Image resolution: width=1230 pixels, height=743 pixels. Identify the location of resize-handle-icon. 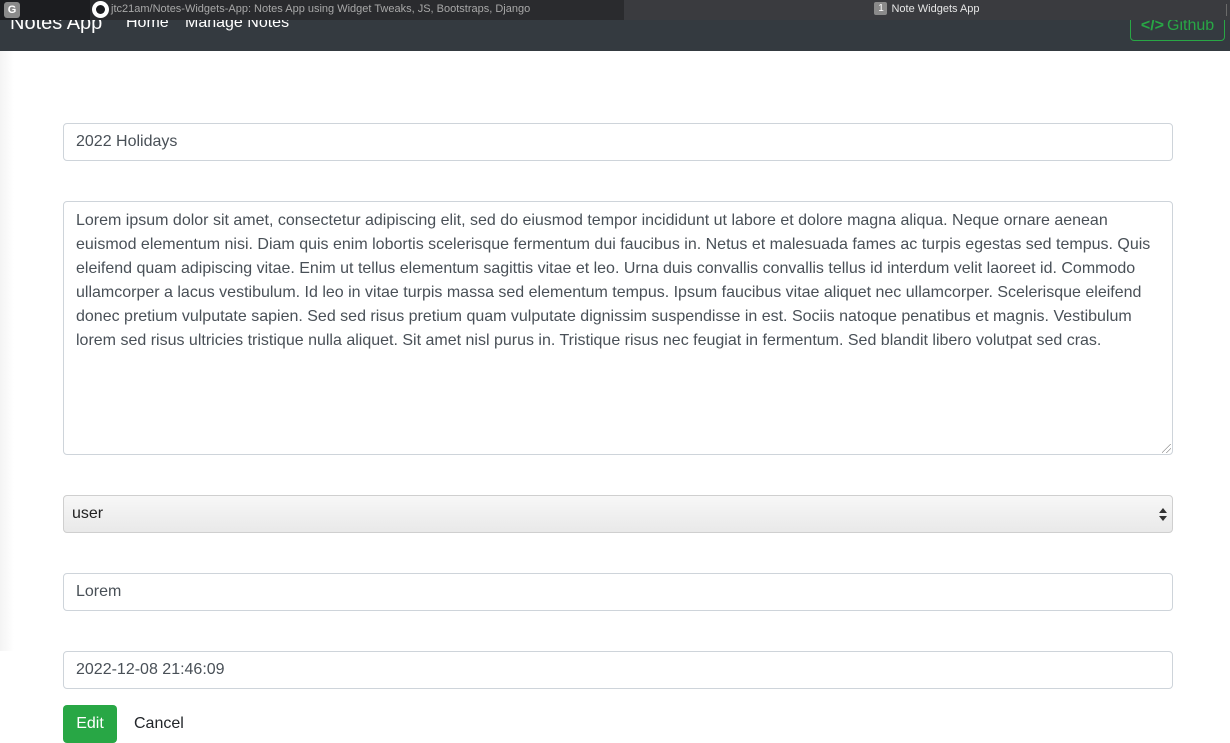
(1166, 448).